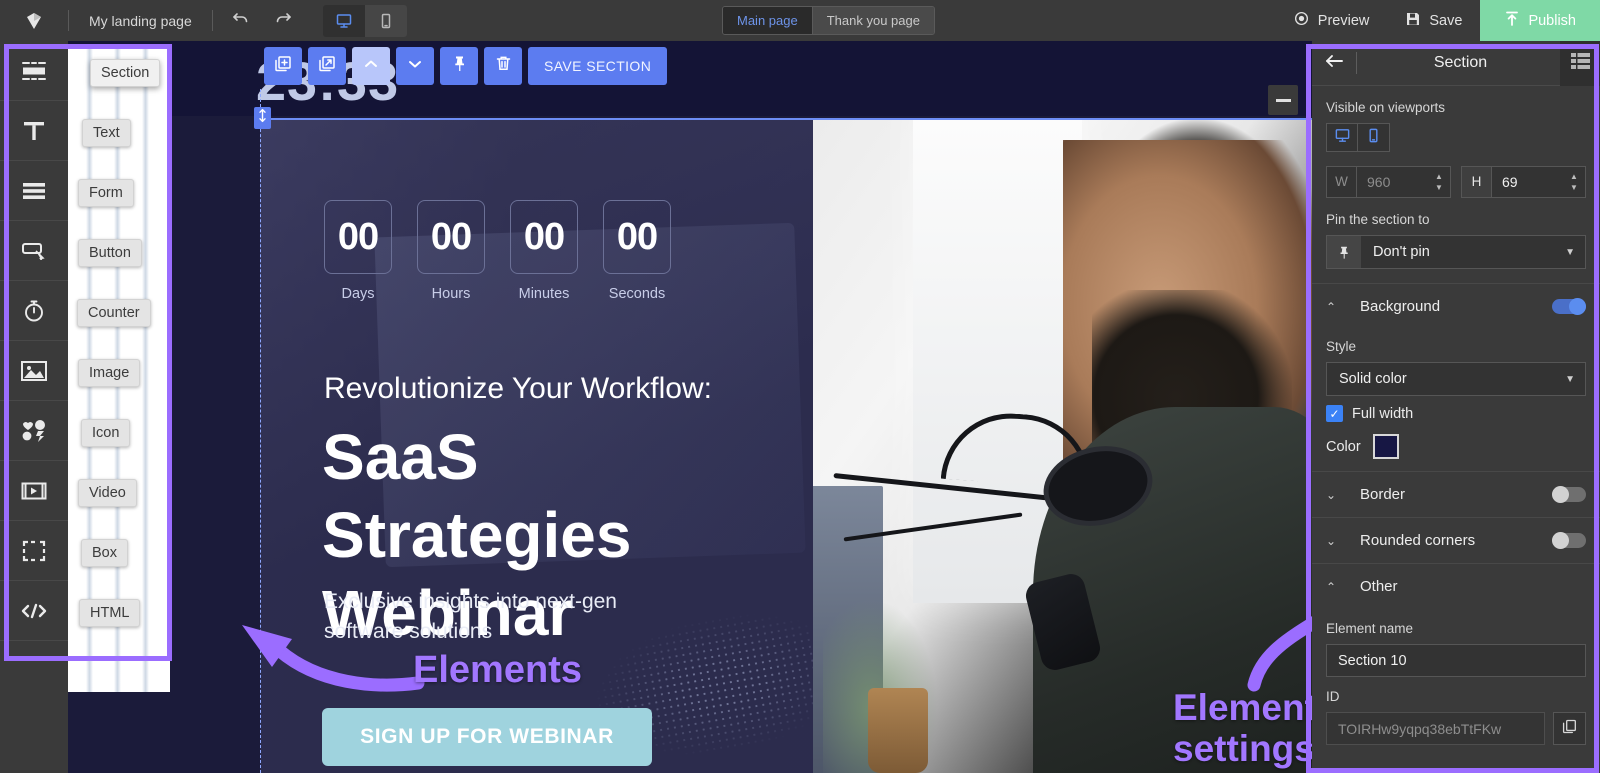 This screenshot has width=1600, height=773. Describe the element at coordinates (451, 237) in the screenshot. I see `countdown-value: 00` at that location.